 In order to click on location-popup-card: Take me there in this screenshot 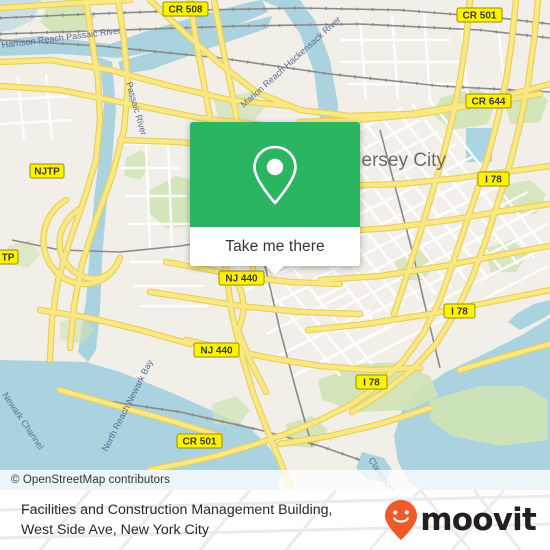, I will do `click(275, 198)`.